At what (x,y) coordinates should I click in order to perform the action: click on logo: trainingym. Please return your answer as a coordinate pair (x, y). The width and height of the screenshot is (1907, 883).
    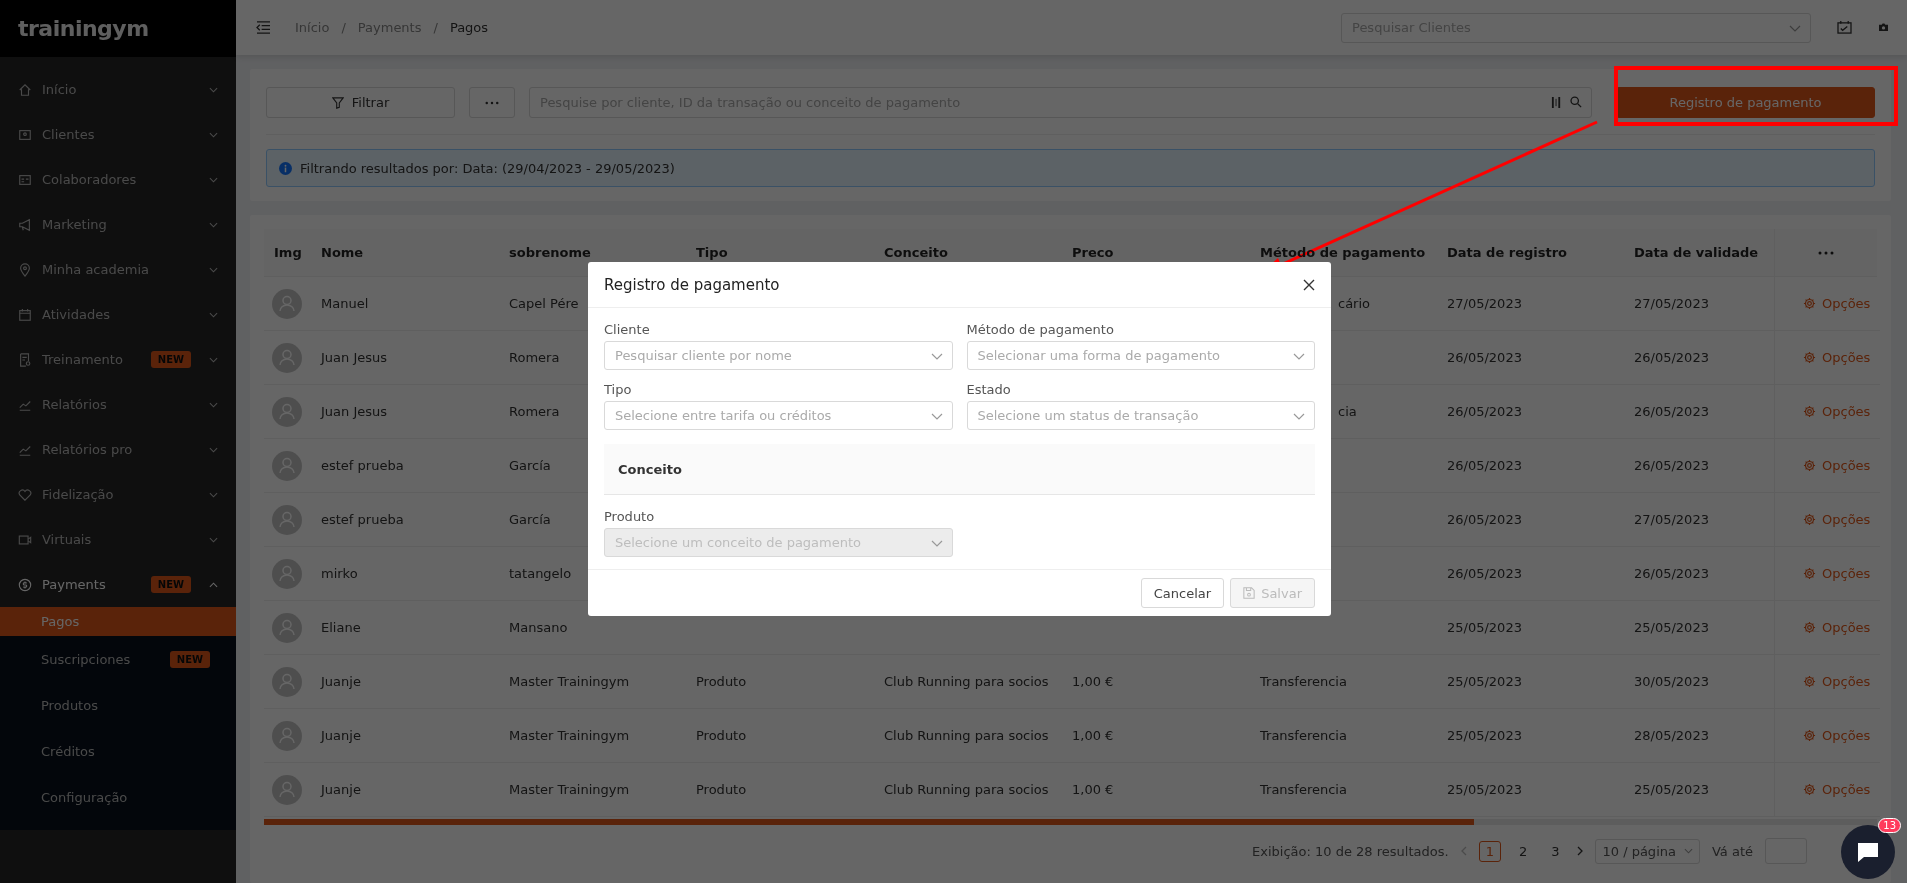
    Looking at the image, I should click on (83, 28).